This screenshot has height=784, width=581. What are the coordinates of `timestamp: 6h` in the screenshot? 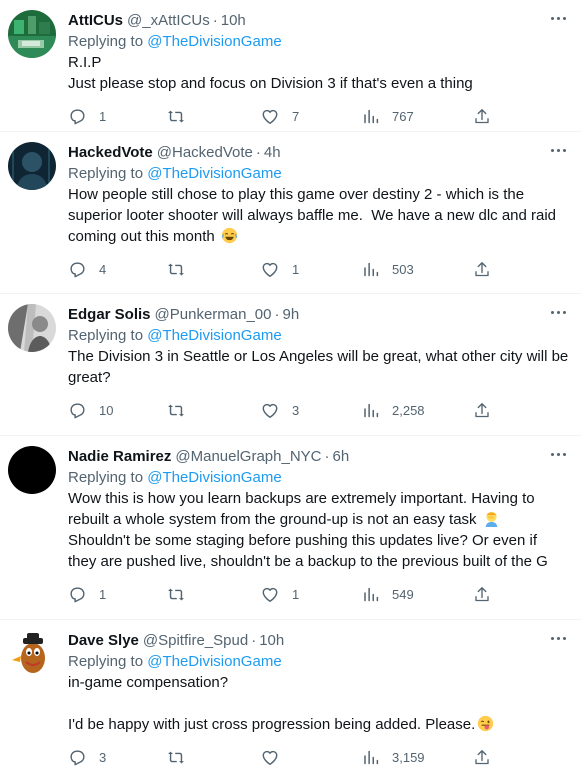 It's located at (341, 456).